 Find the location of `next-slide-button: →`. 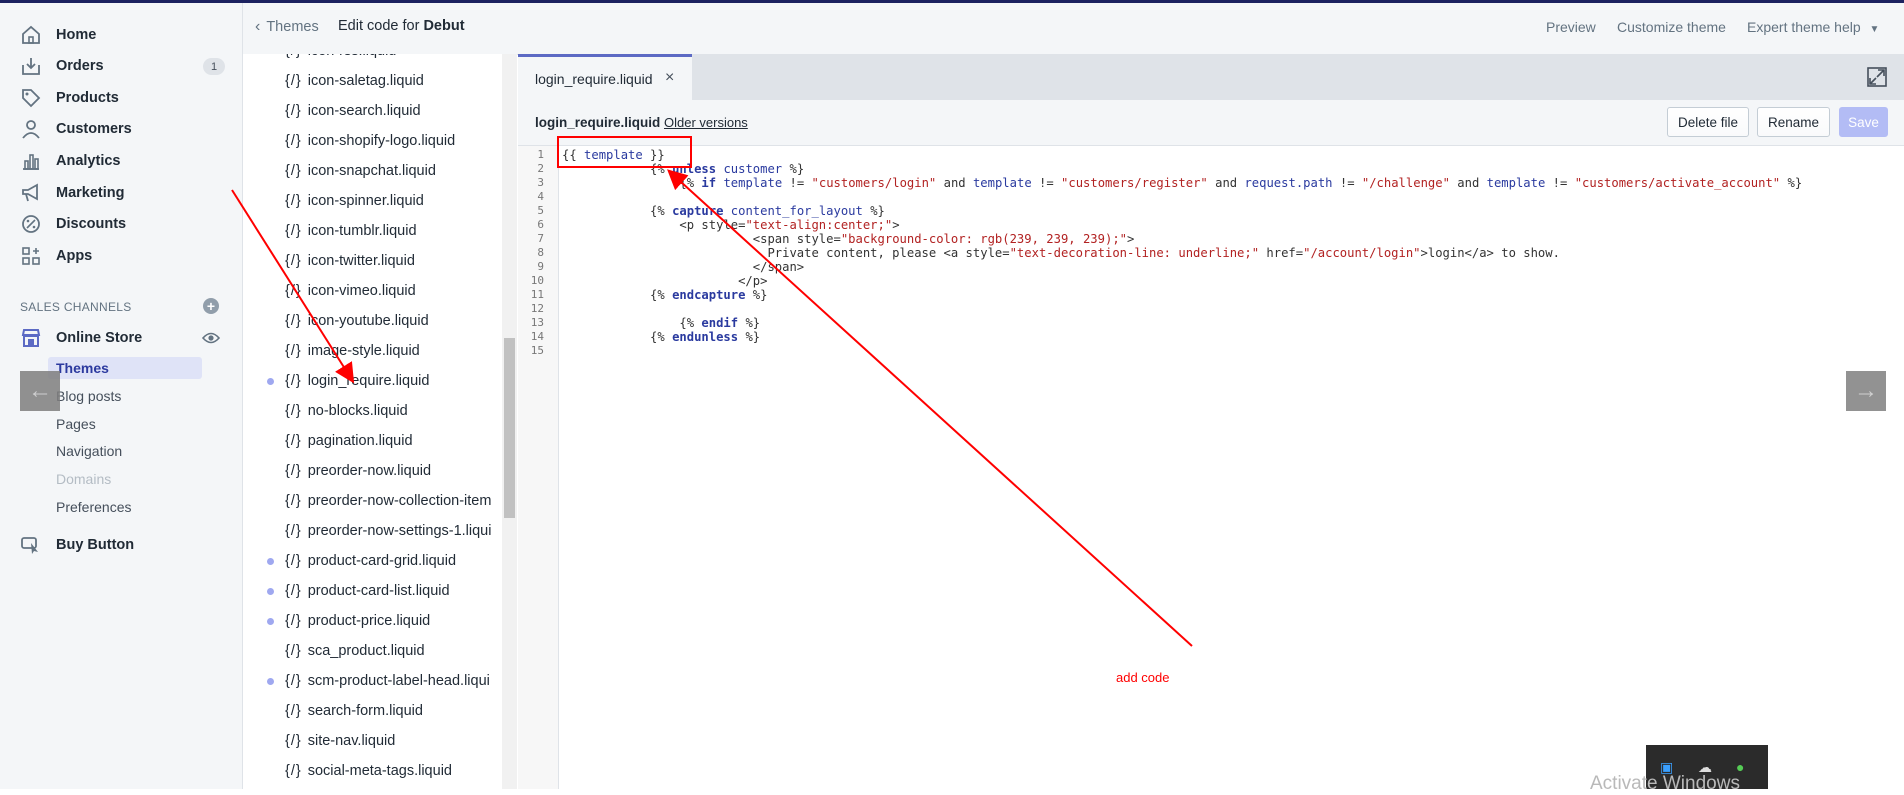

next-slide-button: → is located at coordinates (1866, 391).